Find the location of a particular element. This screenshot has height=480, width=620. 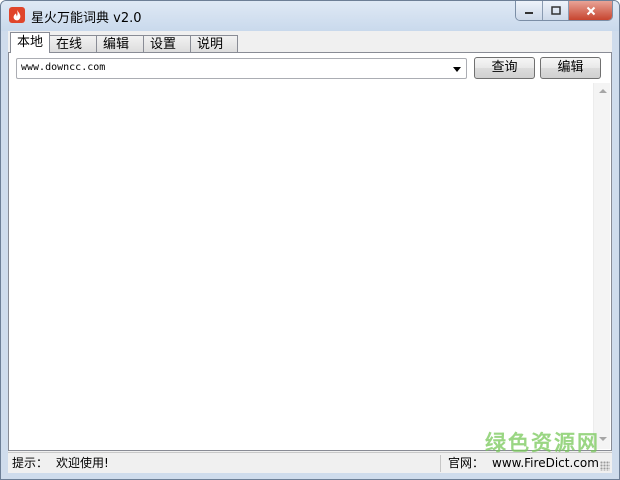

close-icon is located at coordinates (590, 10).